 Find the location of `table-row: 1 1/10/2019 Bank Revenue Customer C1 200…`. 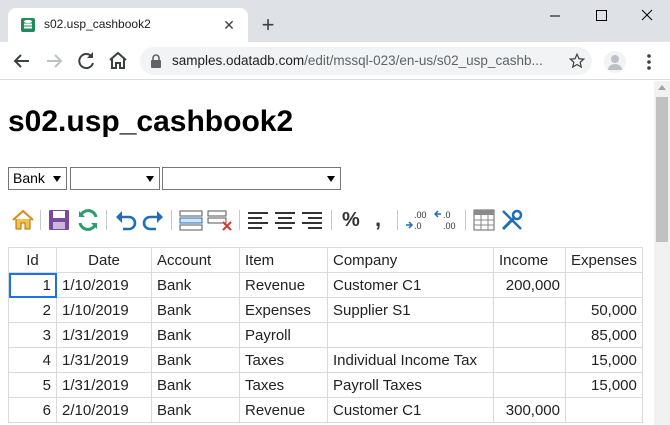

table-row: 1 1/10/2019 Bank Revenue Customer C1 200… is located at coordinates (325, 285).